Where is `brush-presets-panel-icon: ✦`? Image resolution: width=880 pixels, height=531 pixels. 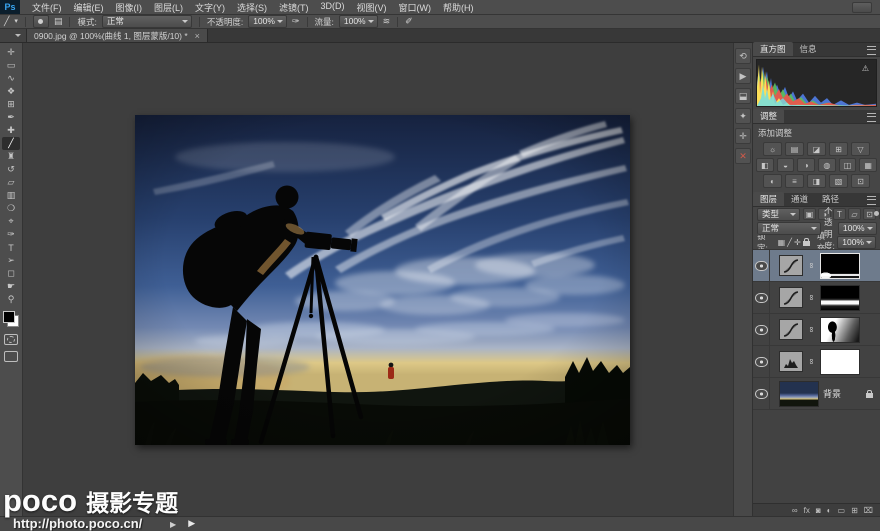 brush-presets-panel-icon: ✦ is located at coordinates (743, 116).